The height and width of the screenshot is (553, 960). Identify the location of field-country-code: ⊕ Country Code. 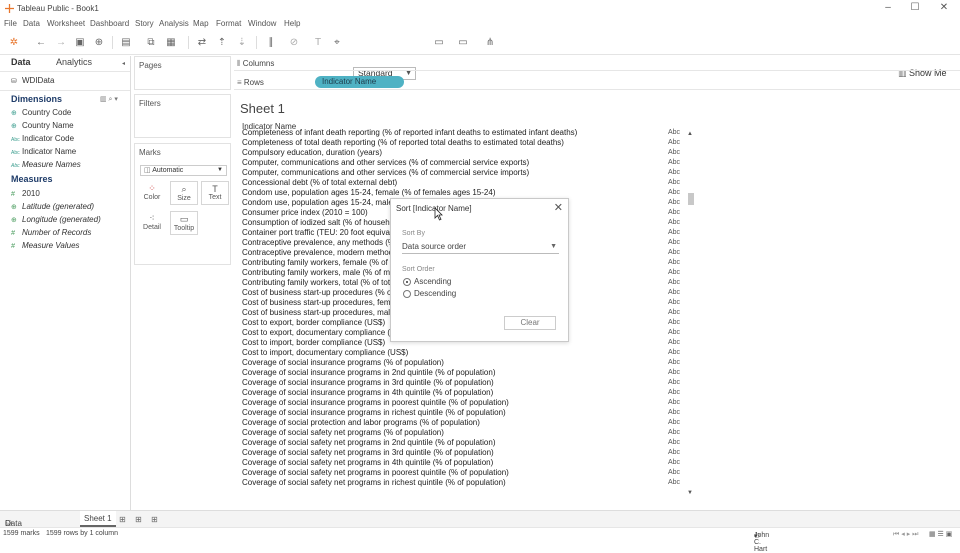
(41, 114).